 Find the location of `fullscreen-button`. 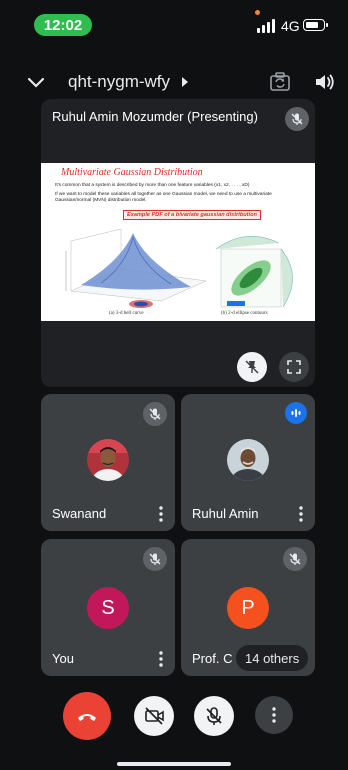

fullscreen-button is located at coordinates (294, 367).